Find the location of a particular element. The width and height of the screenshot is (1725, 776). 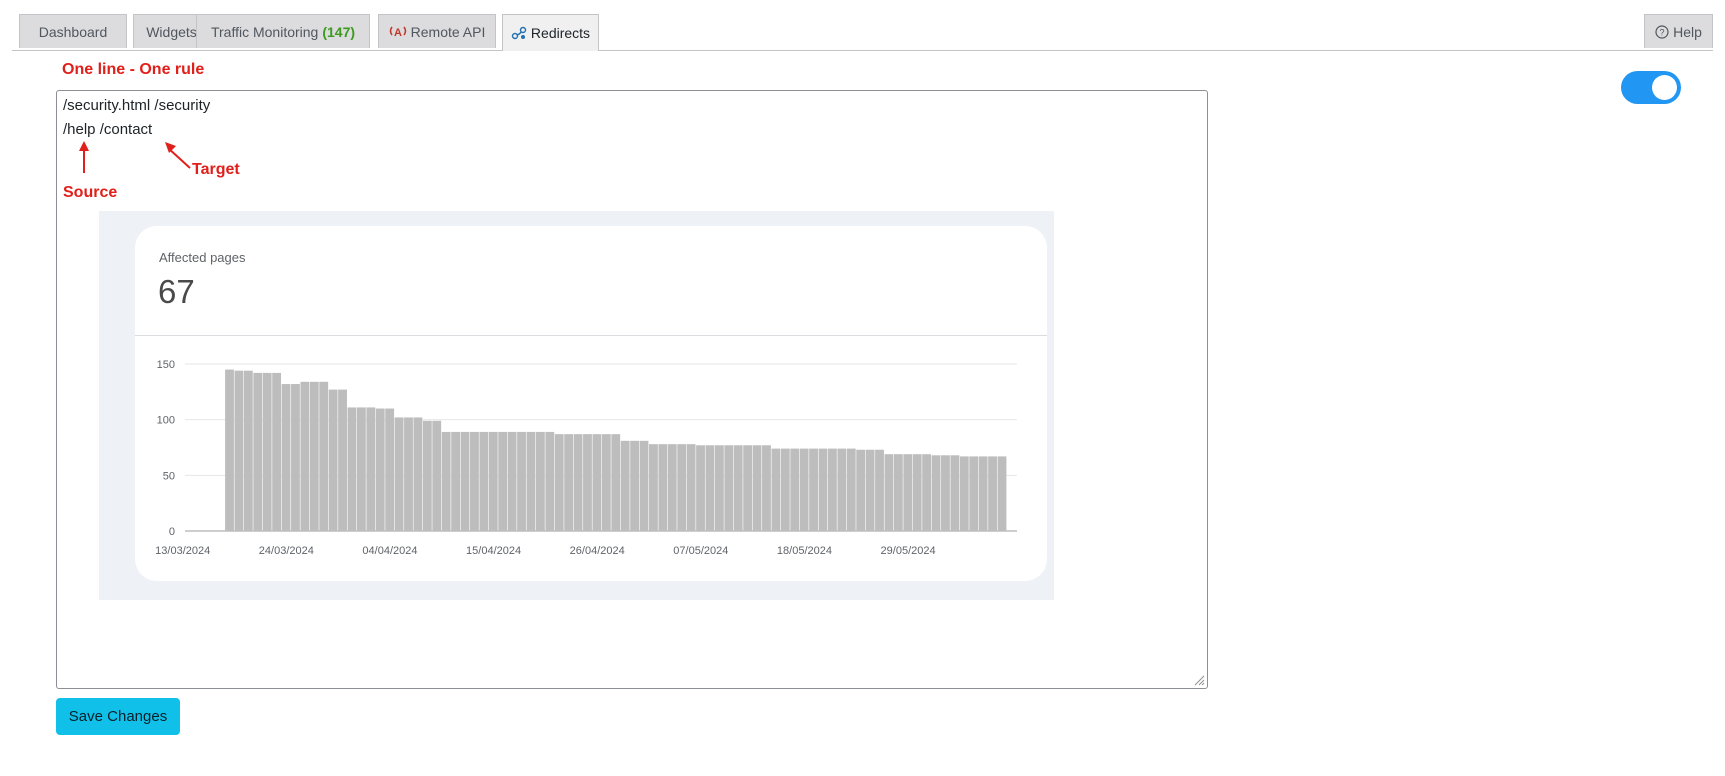

tab-remote-api: A Remote API is located at coordinates (437, 31).